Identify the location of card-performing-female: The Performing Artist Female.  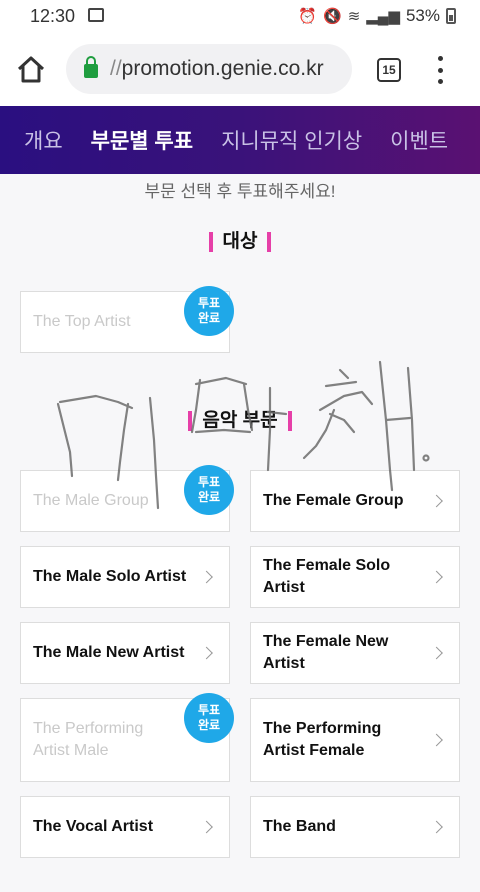
(355, 740).